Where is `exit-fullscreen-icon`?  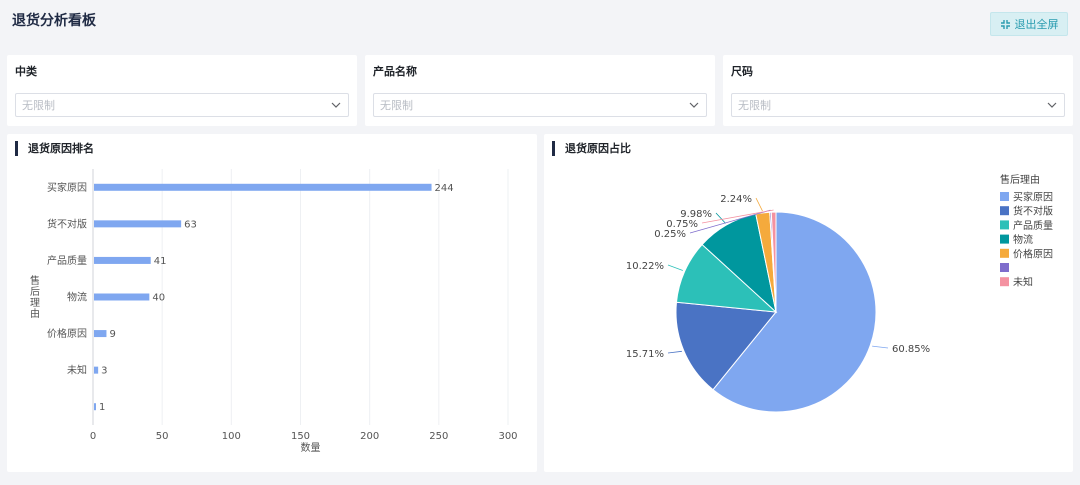 exit-fullscreen-icon is located at coordinates (1005, 24).